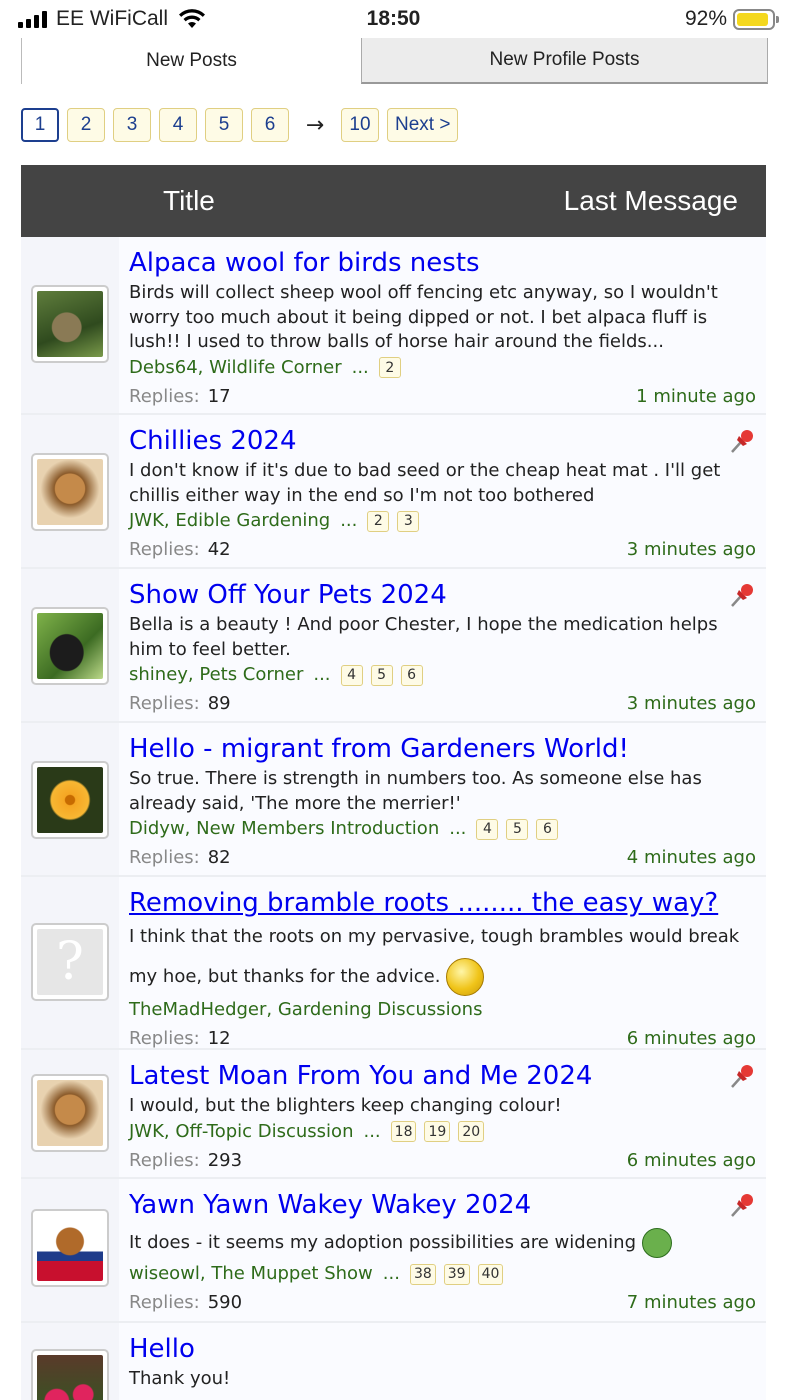 This screenshot has height=1400, width=787. Describe the element at coordinates (403, 1131) in the screenshot. I see `thread-page-link: 18` at that location.